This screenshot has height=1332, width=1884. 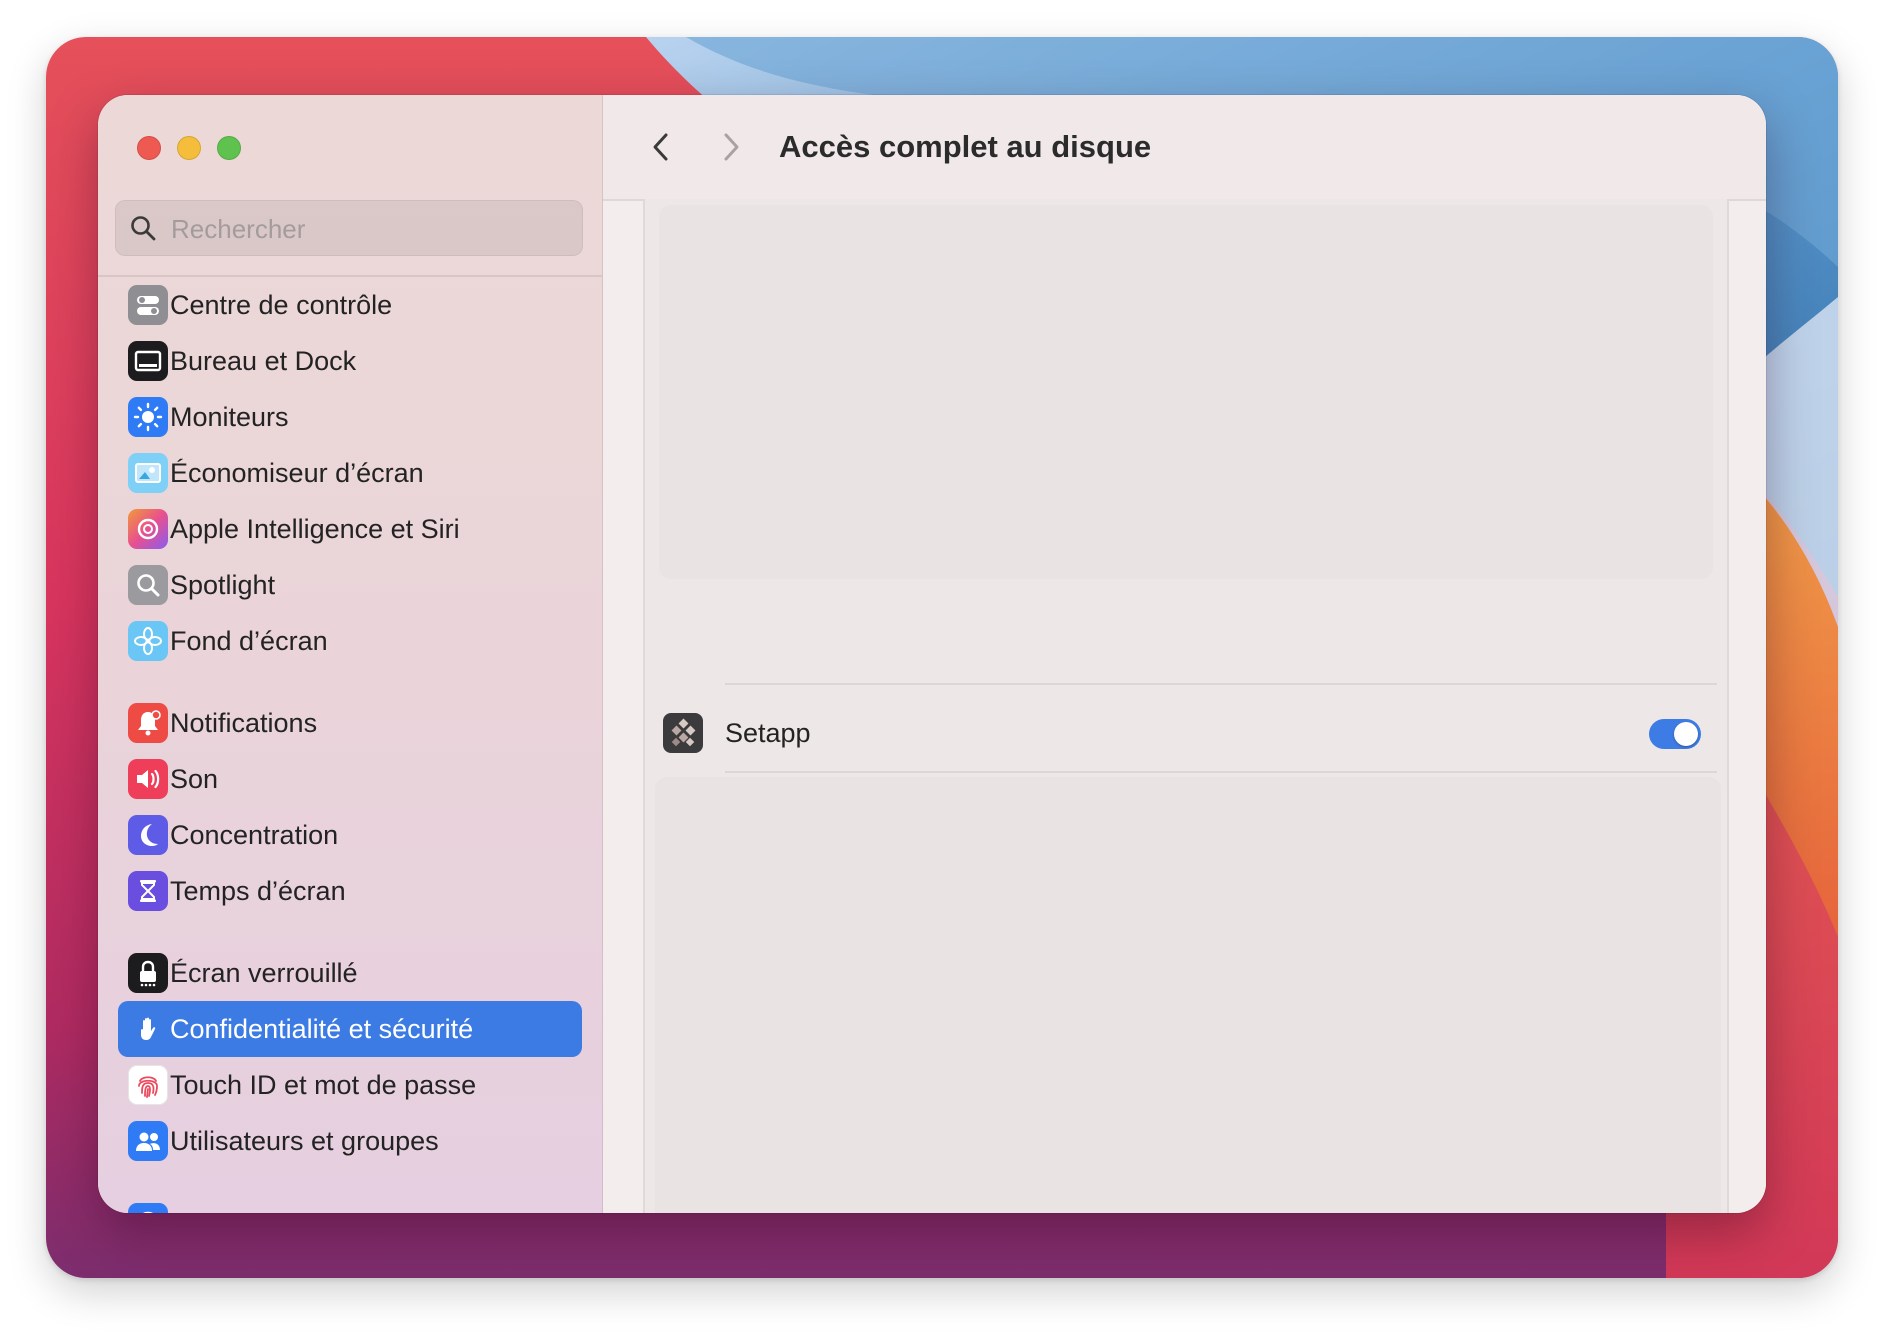 I want to click on sidebar-item-label: Confidentialité et sécurité, so click(x=322, y=1029).